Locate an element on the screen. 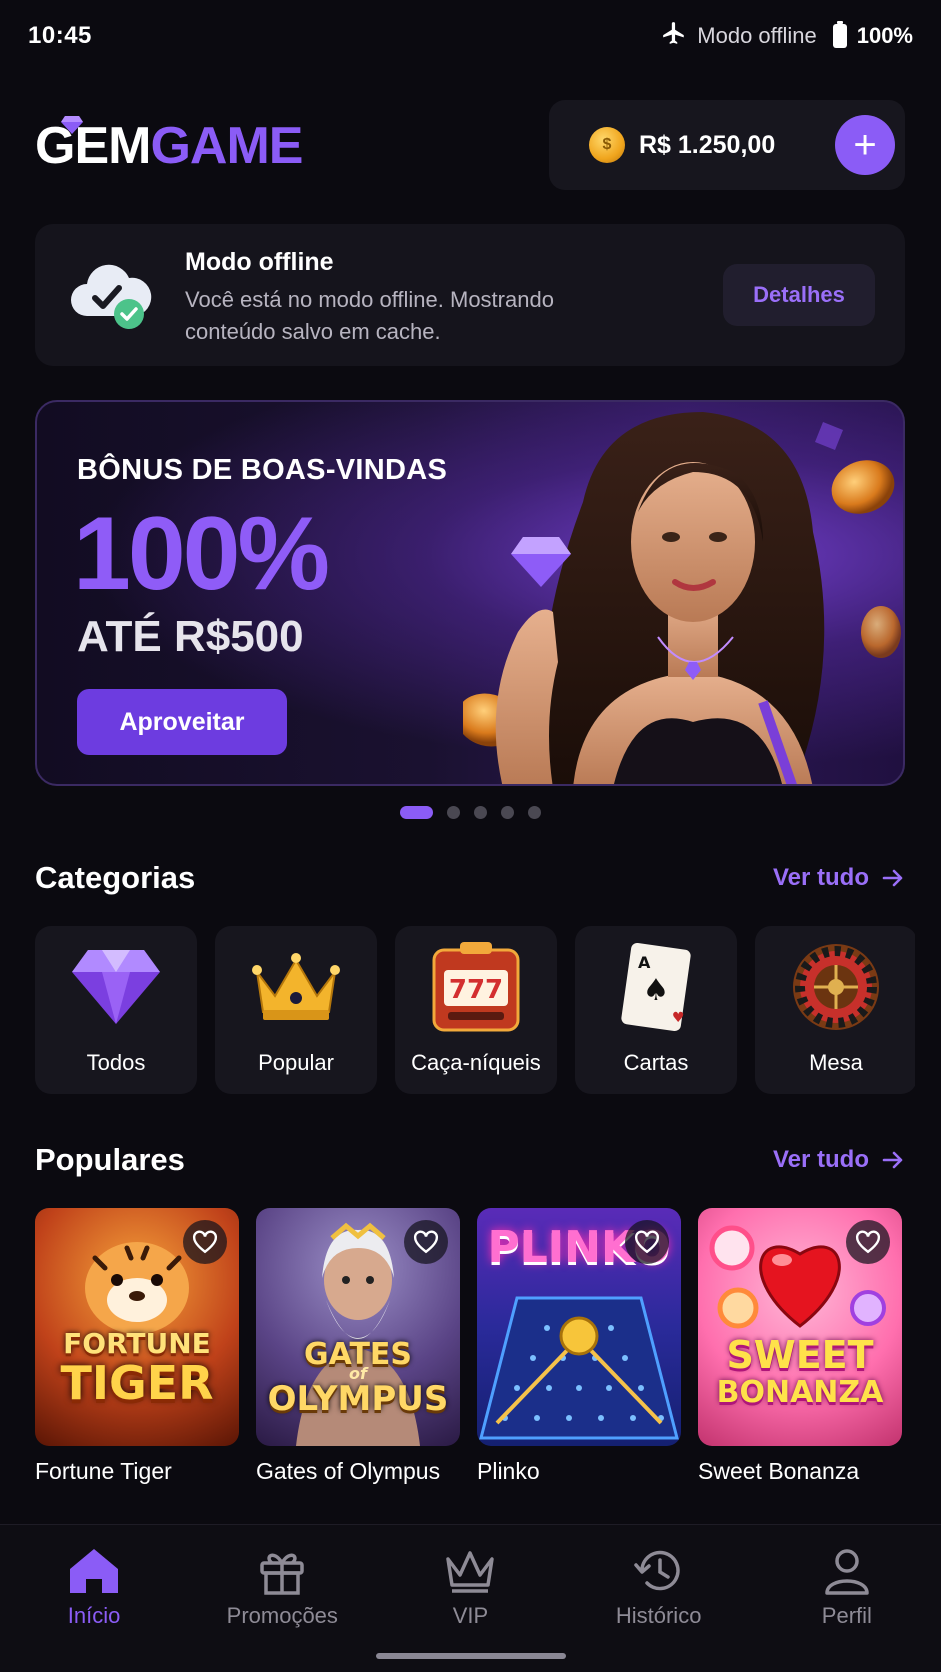  game-thumbnail: PLINKO is located at coordinates (579, 1327).